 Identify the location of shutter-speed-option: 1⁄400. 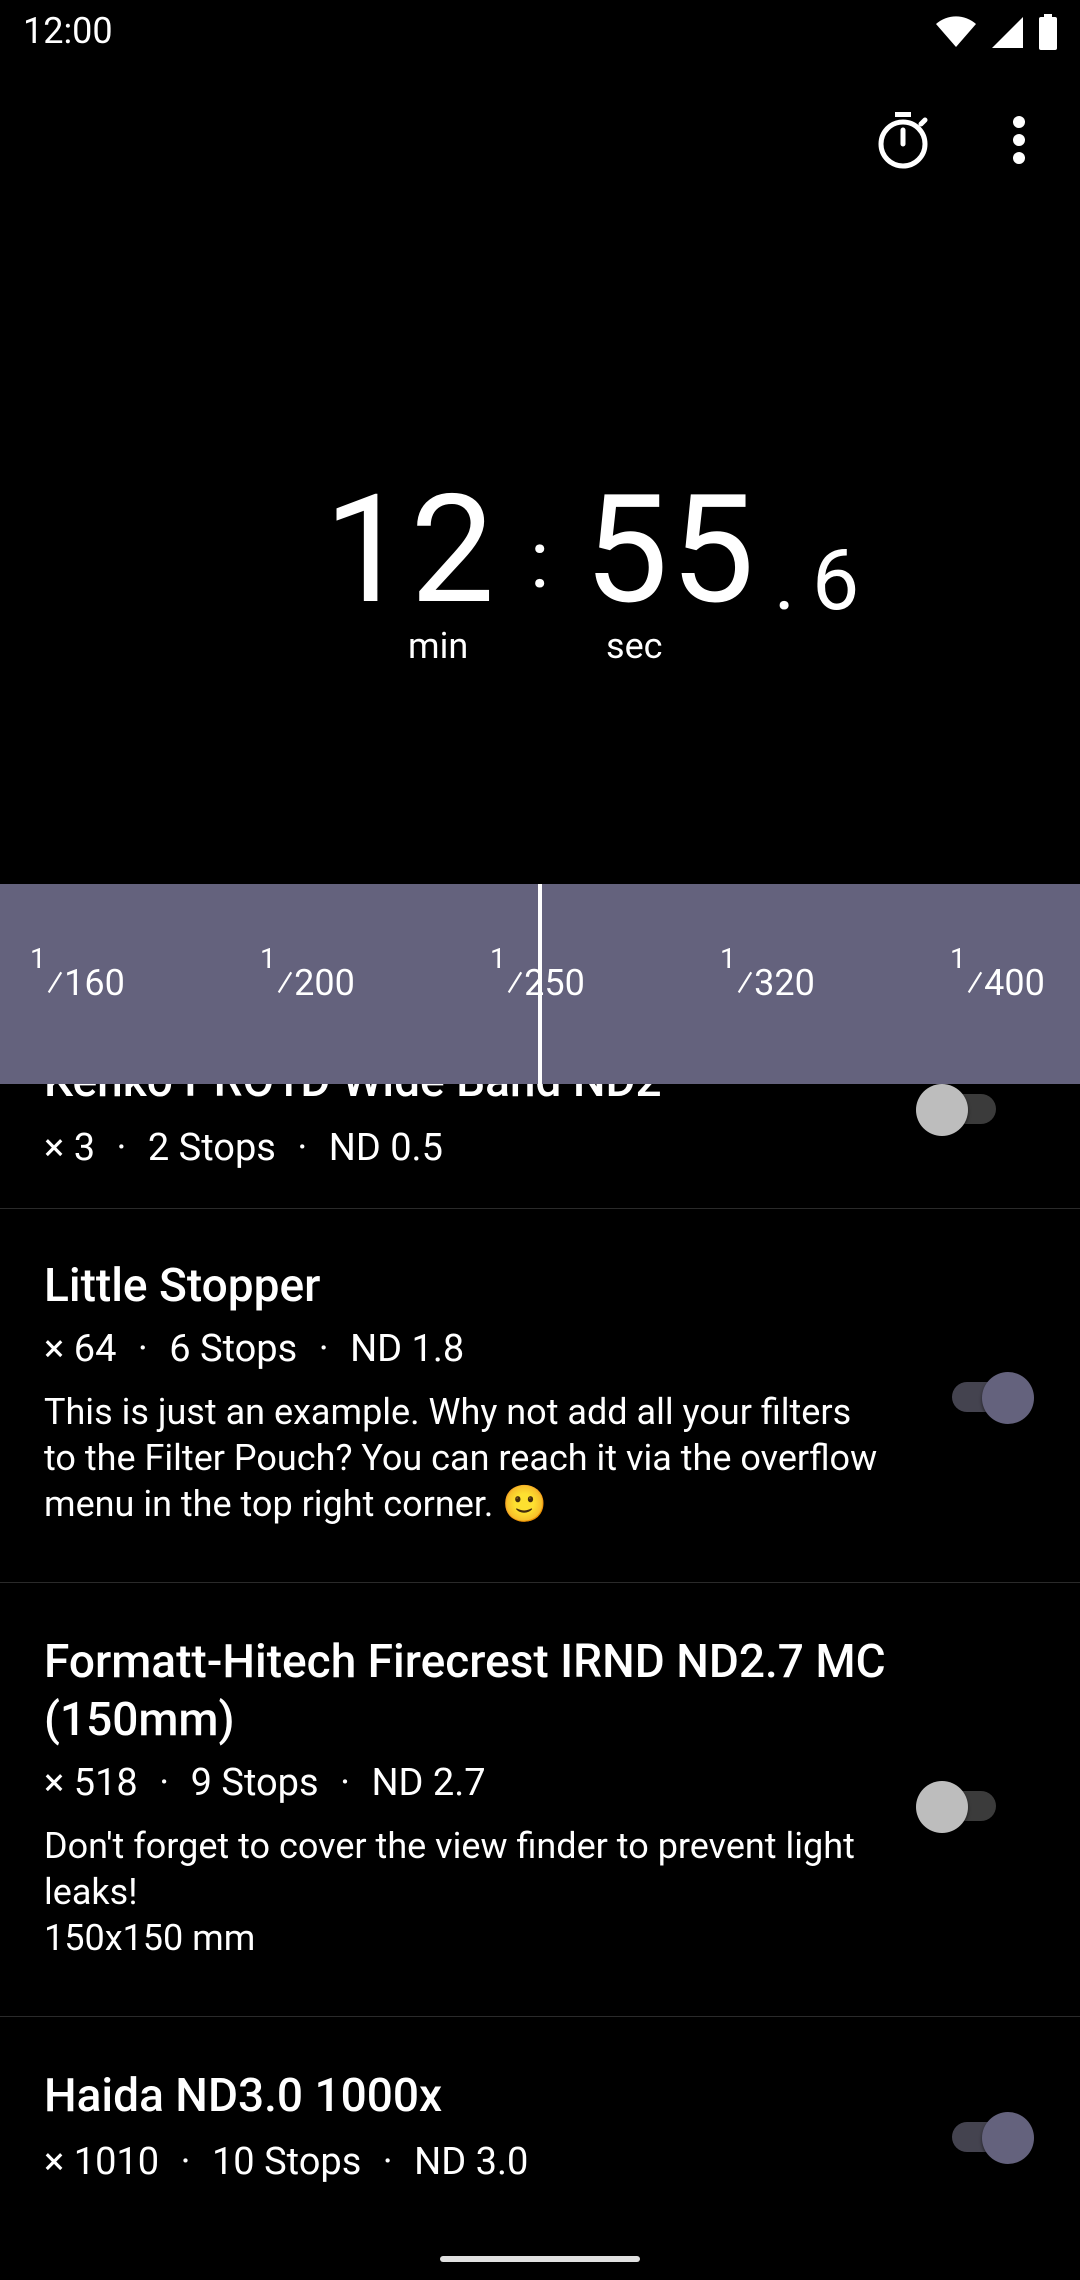
(997, 989).